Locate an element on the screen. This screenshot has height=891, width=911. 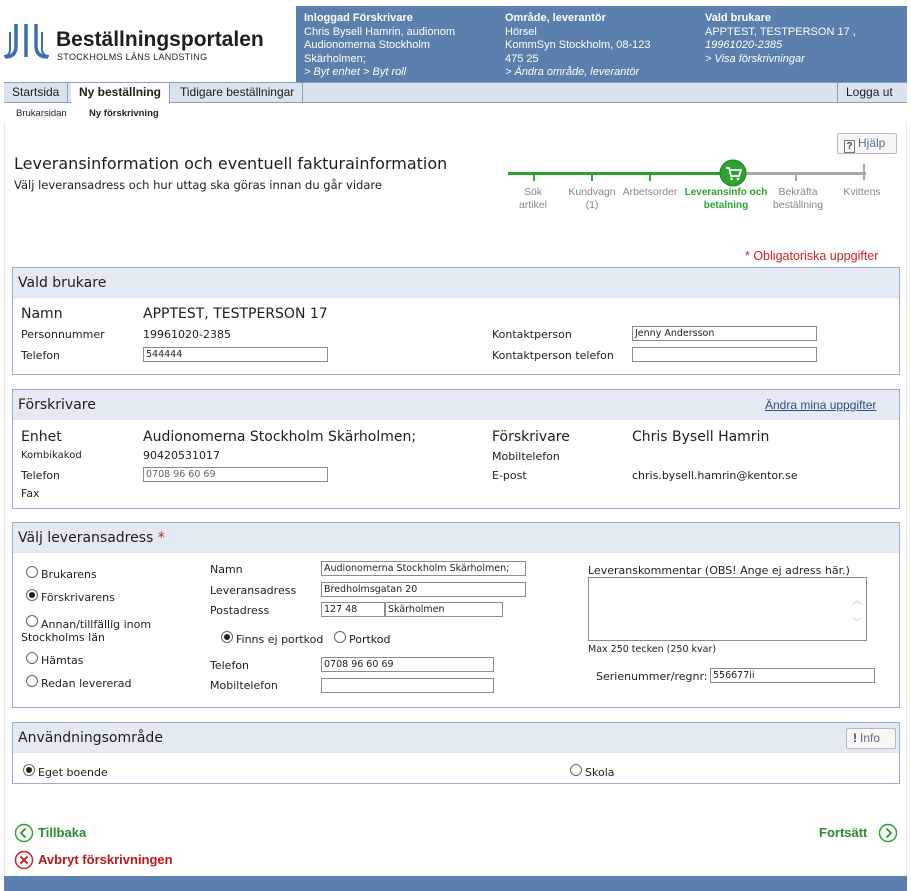
radio-redan-levererad is located at coordinates (32, 681).